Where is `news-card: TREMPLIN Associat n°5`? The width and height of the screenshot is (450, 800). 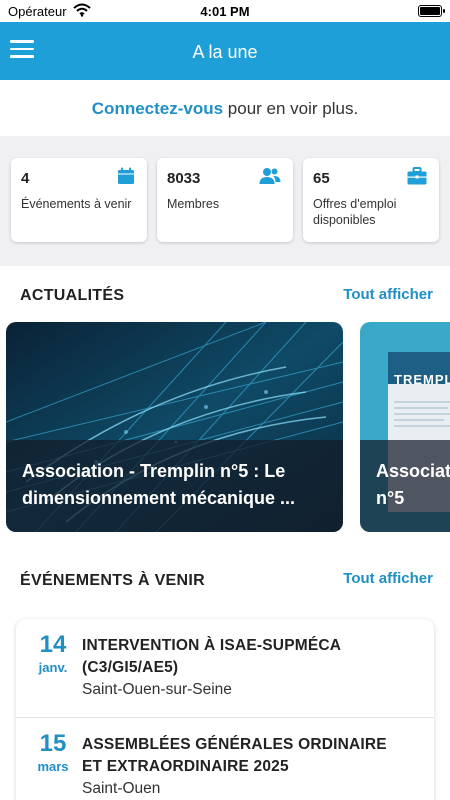
news-card: TREMPLIN Associat n°5 is located at coordinates (405, 427).